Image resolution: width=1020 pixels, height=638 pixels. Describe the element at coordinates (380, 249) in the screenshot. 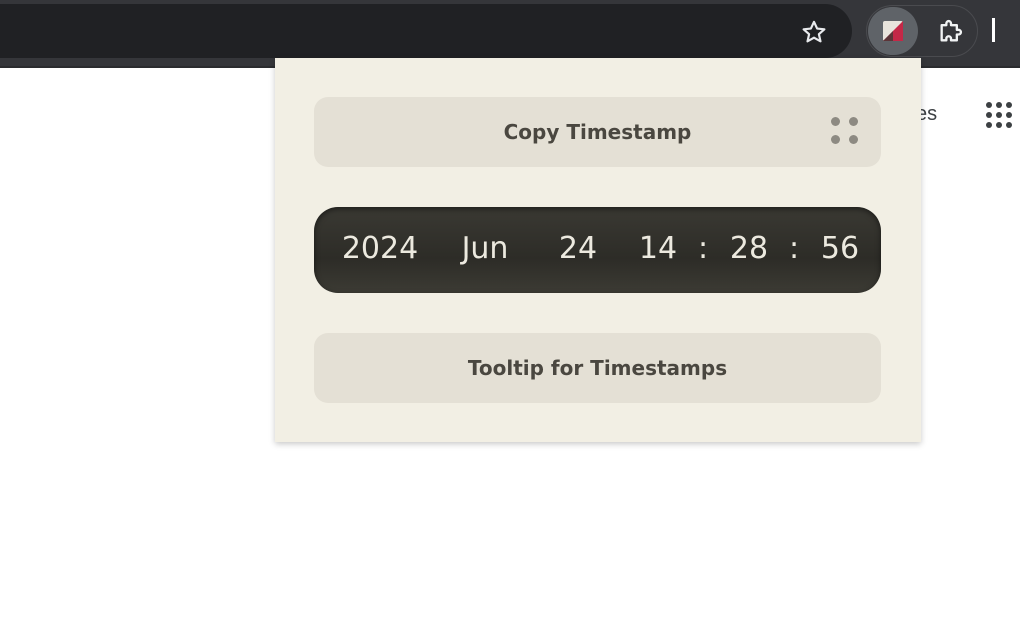

I see `year-value: 2024` at that location.